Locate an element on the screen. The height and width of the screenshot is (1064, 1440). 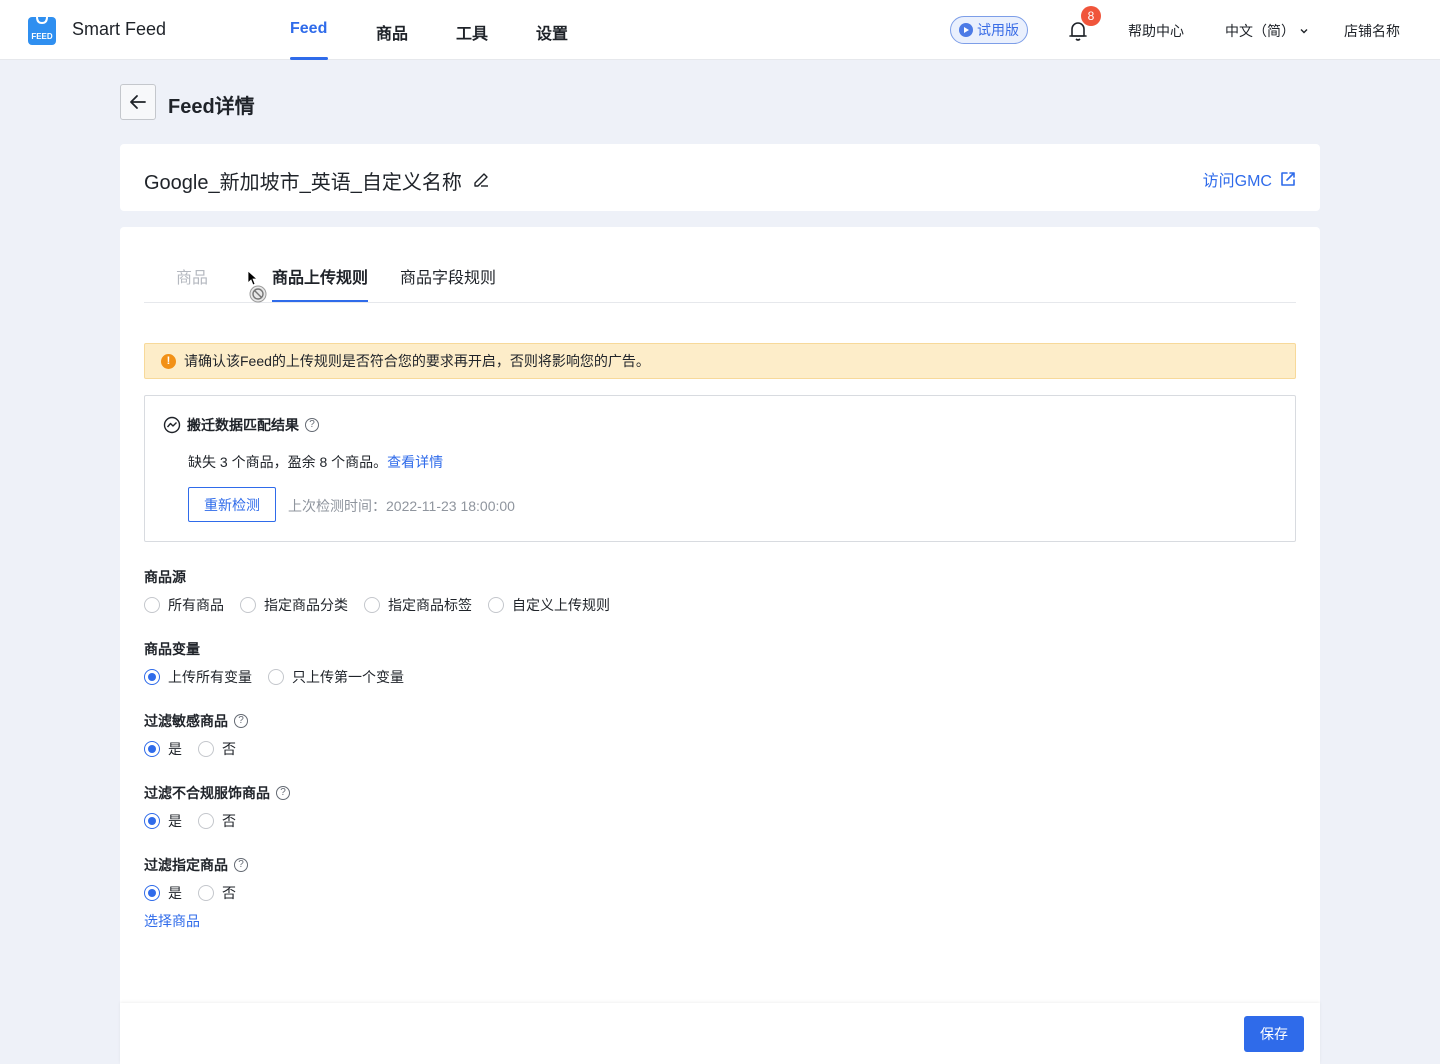
save-button: 保存 is located at coordinates (1274, 1034).